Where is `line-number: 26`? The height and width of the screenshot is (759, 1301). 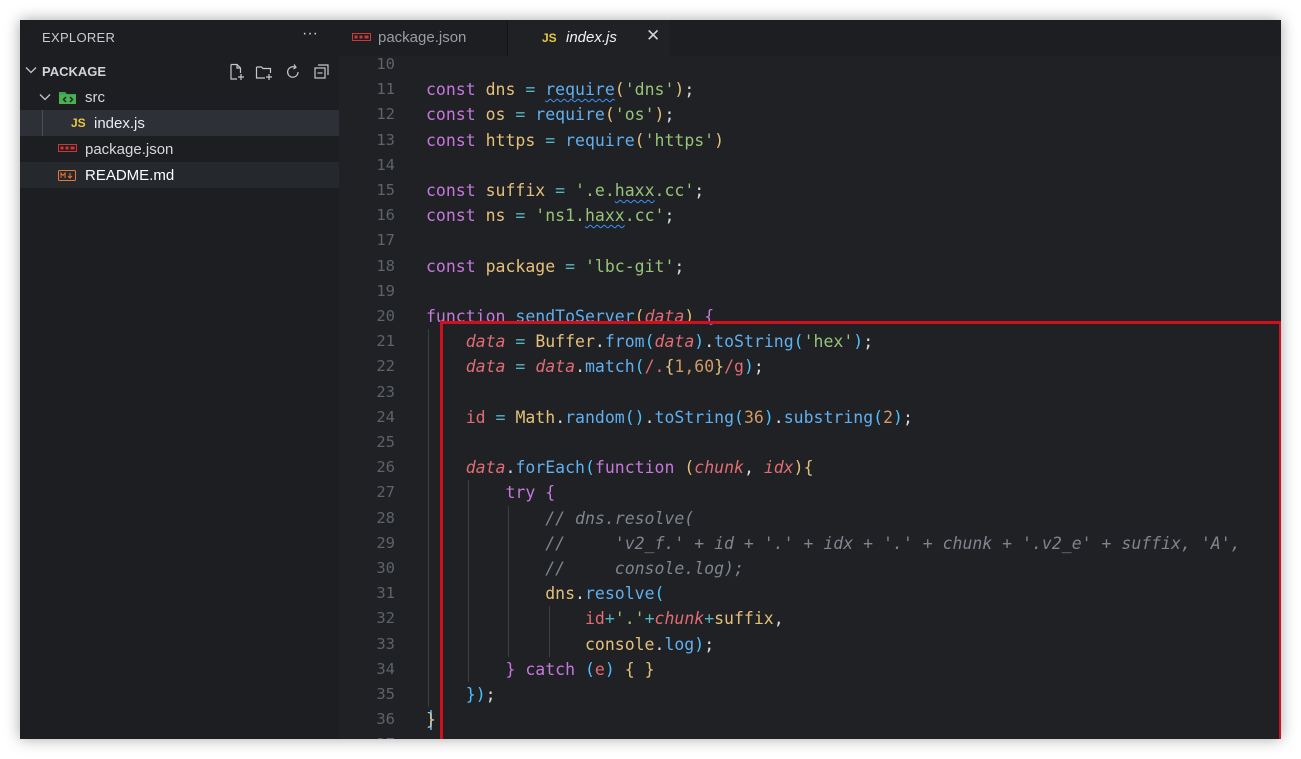
line-number: 26 is located at coordinates (385, 467).